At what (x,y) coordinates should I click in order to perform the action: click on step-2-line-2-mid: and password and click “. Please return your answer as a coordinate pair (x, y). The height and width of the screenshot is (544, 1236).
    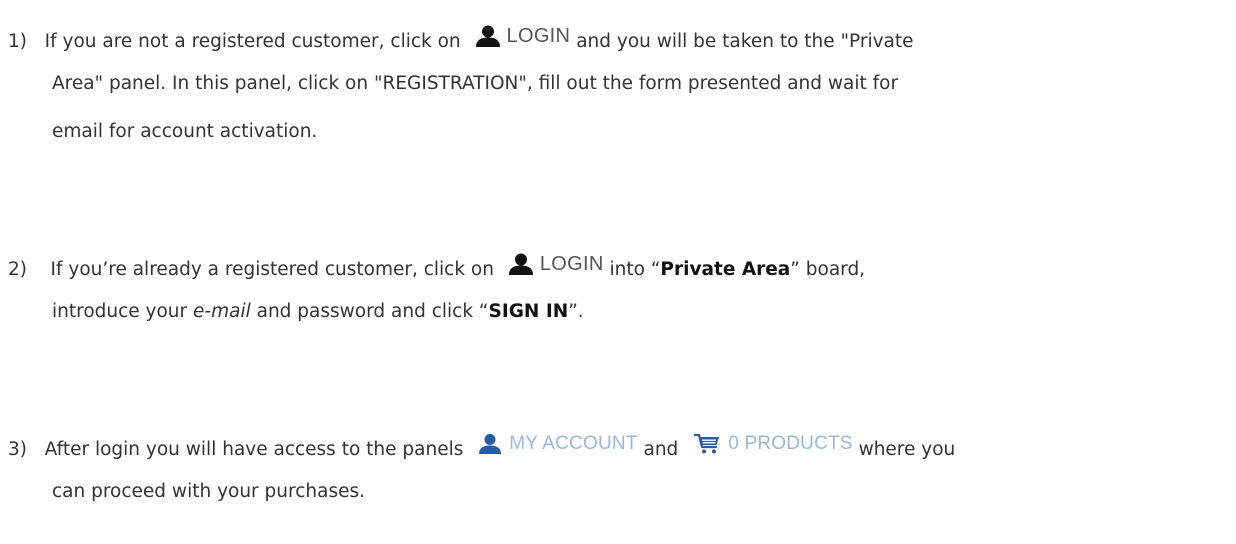
    Looking at the image, I should click on (369, 311).